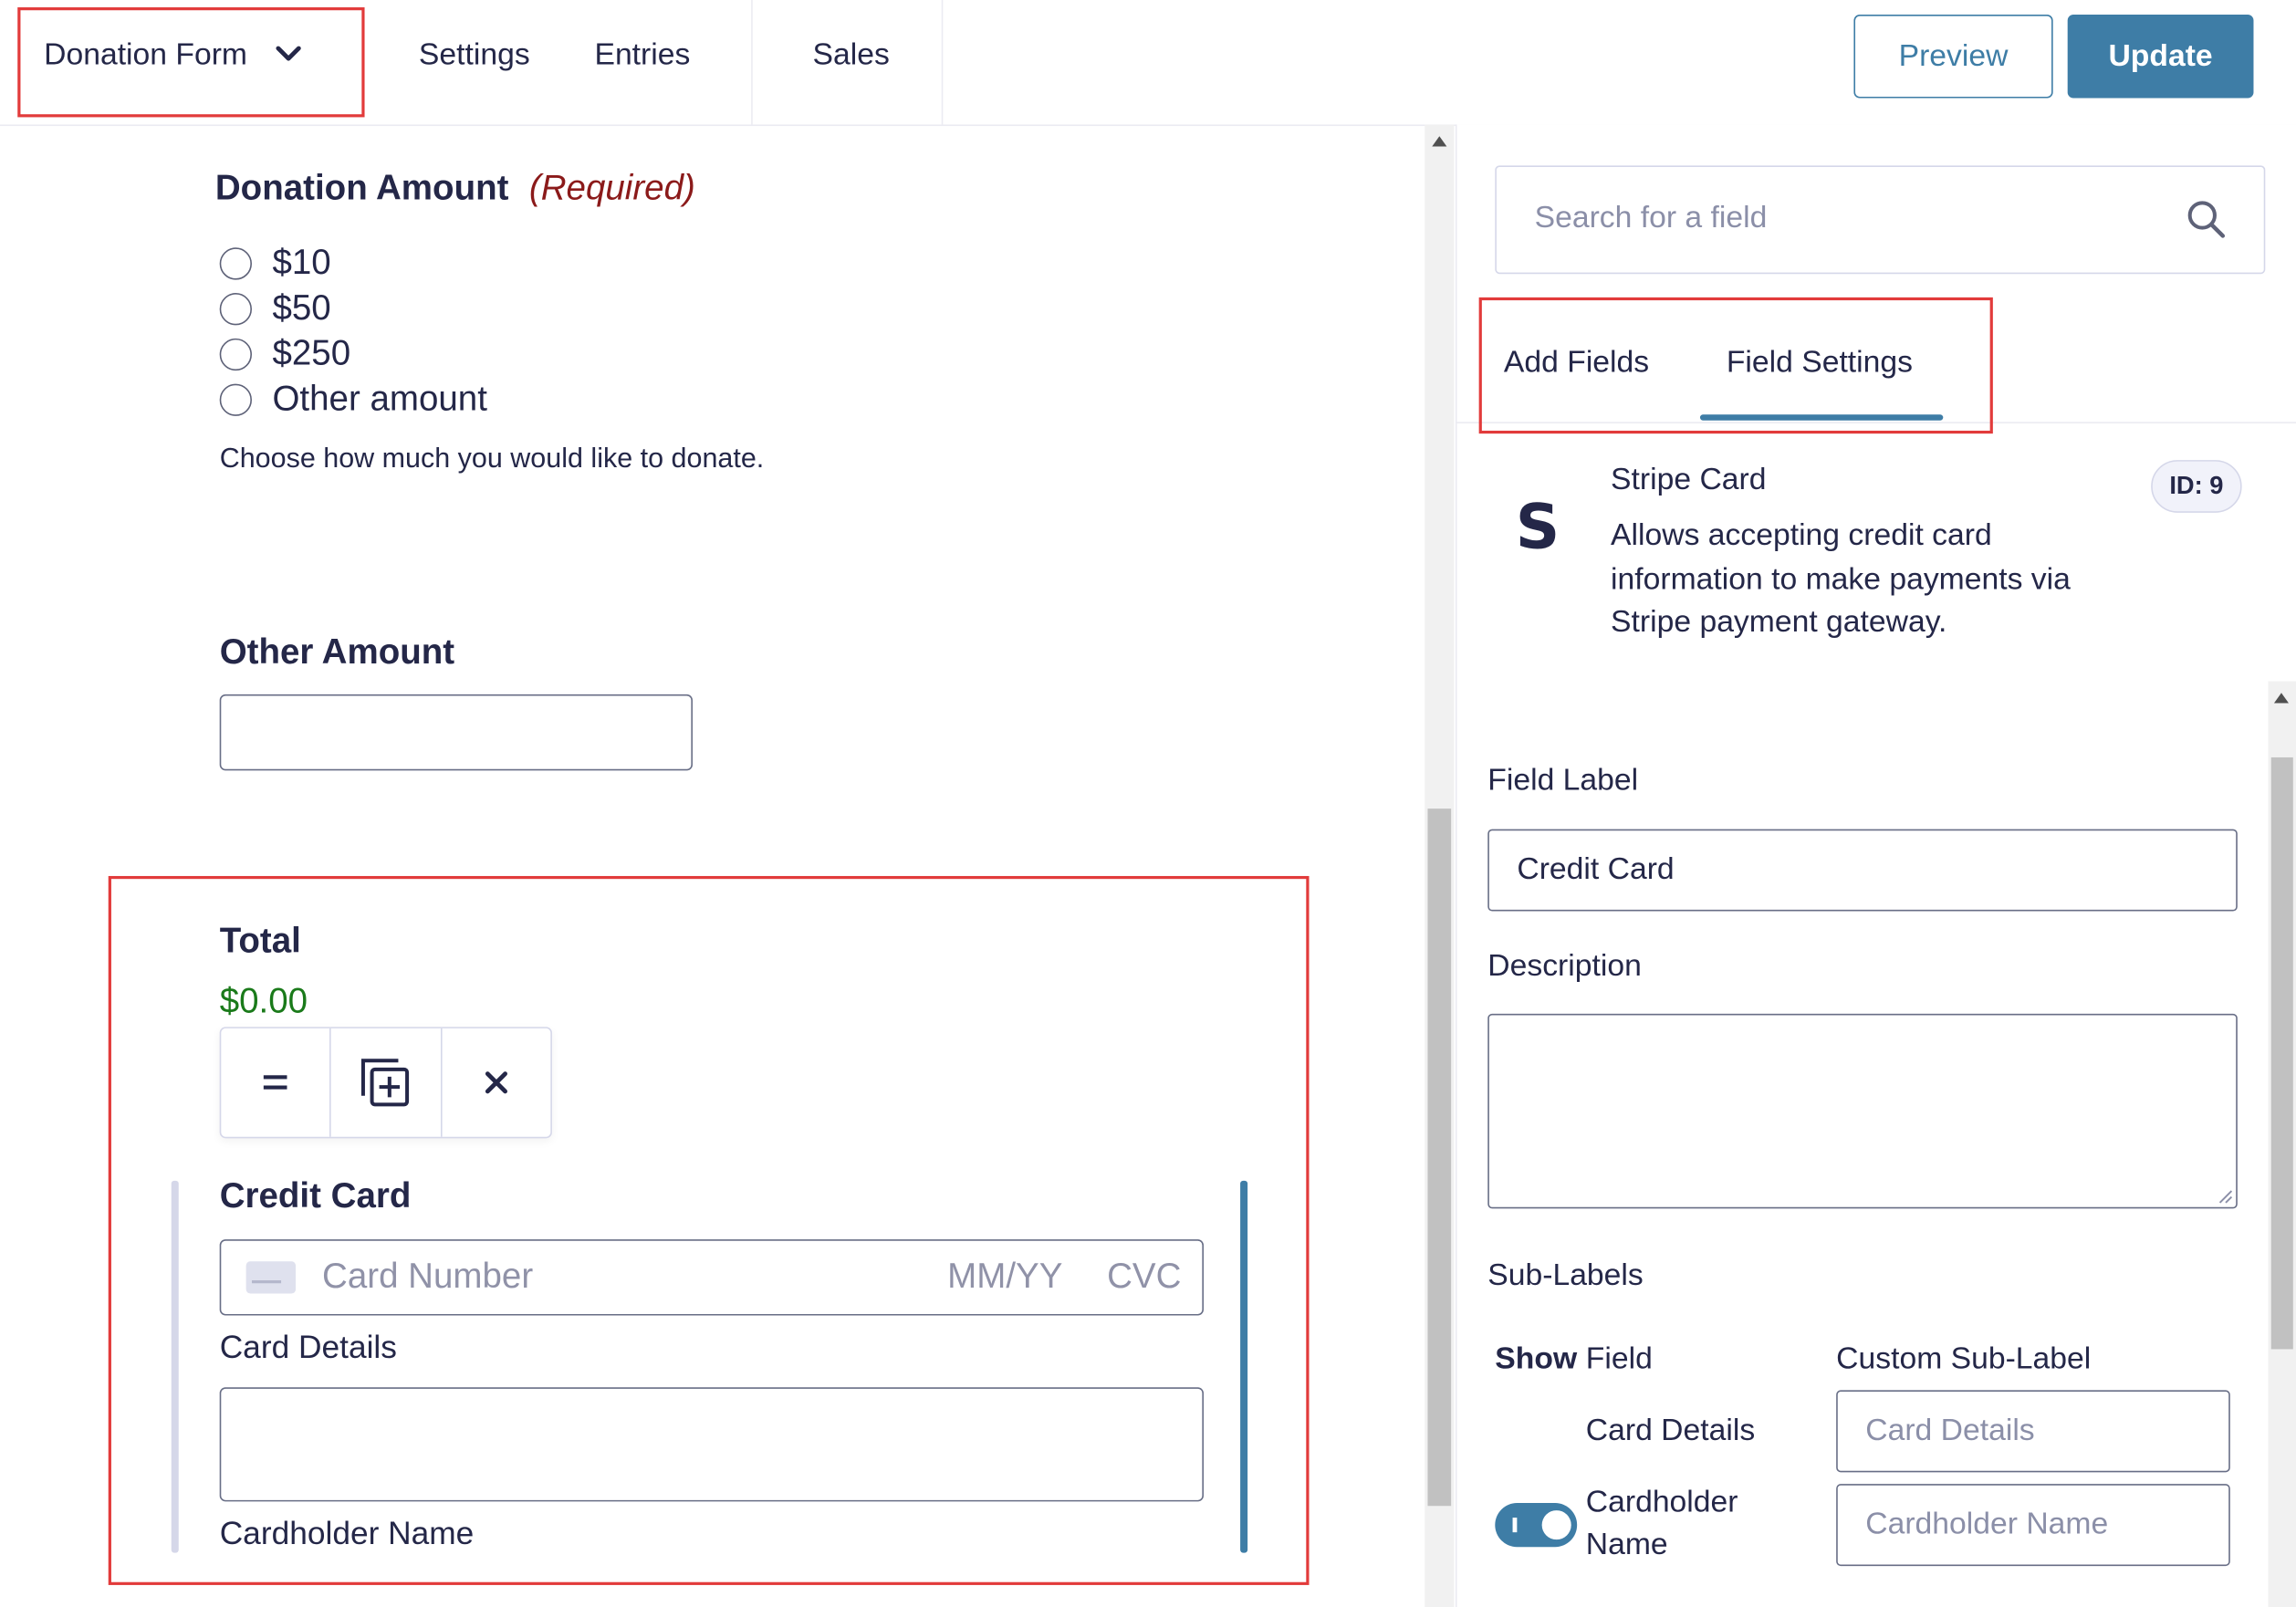  I want to click on duplicate-icon, so click(386, 1082).